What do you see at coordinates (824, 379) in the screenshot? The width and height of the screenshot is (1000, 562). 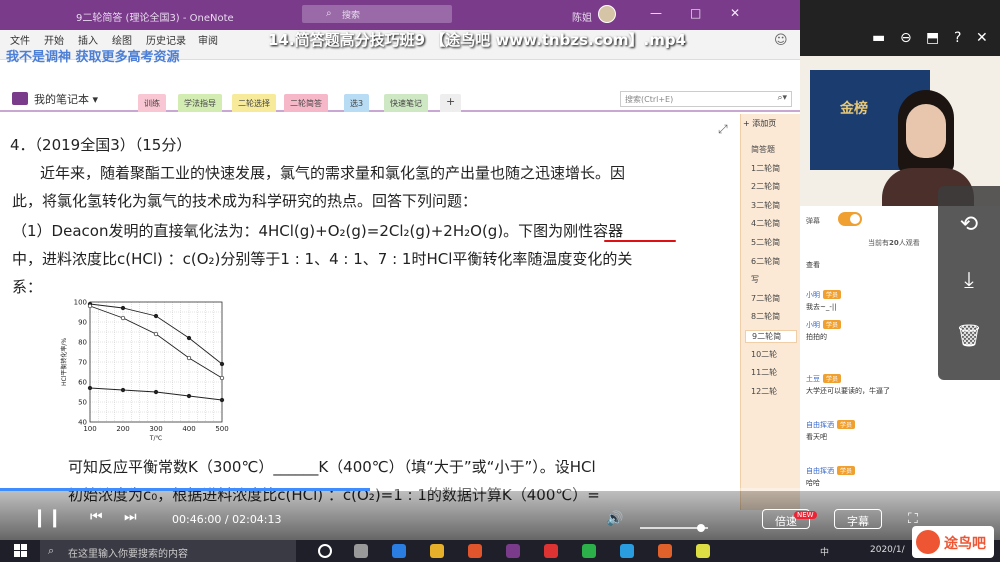 I see `chat-username: 土豆 学员` at bounding box center [824, 379].